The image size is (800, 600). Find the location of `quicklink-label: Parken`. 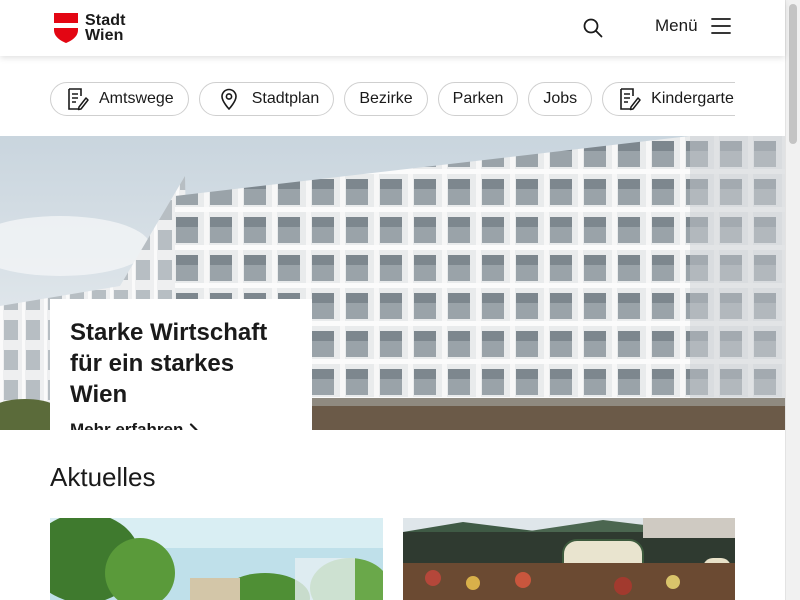

quicklink-label: Parken is located at coordinates (478, 98).